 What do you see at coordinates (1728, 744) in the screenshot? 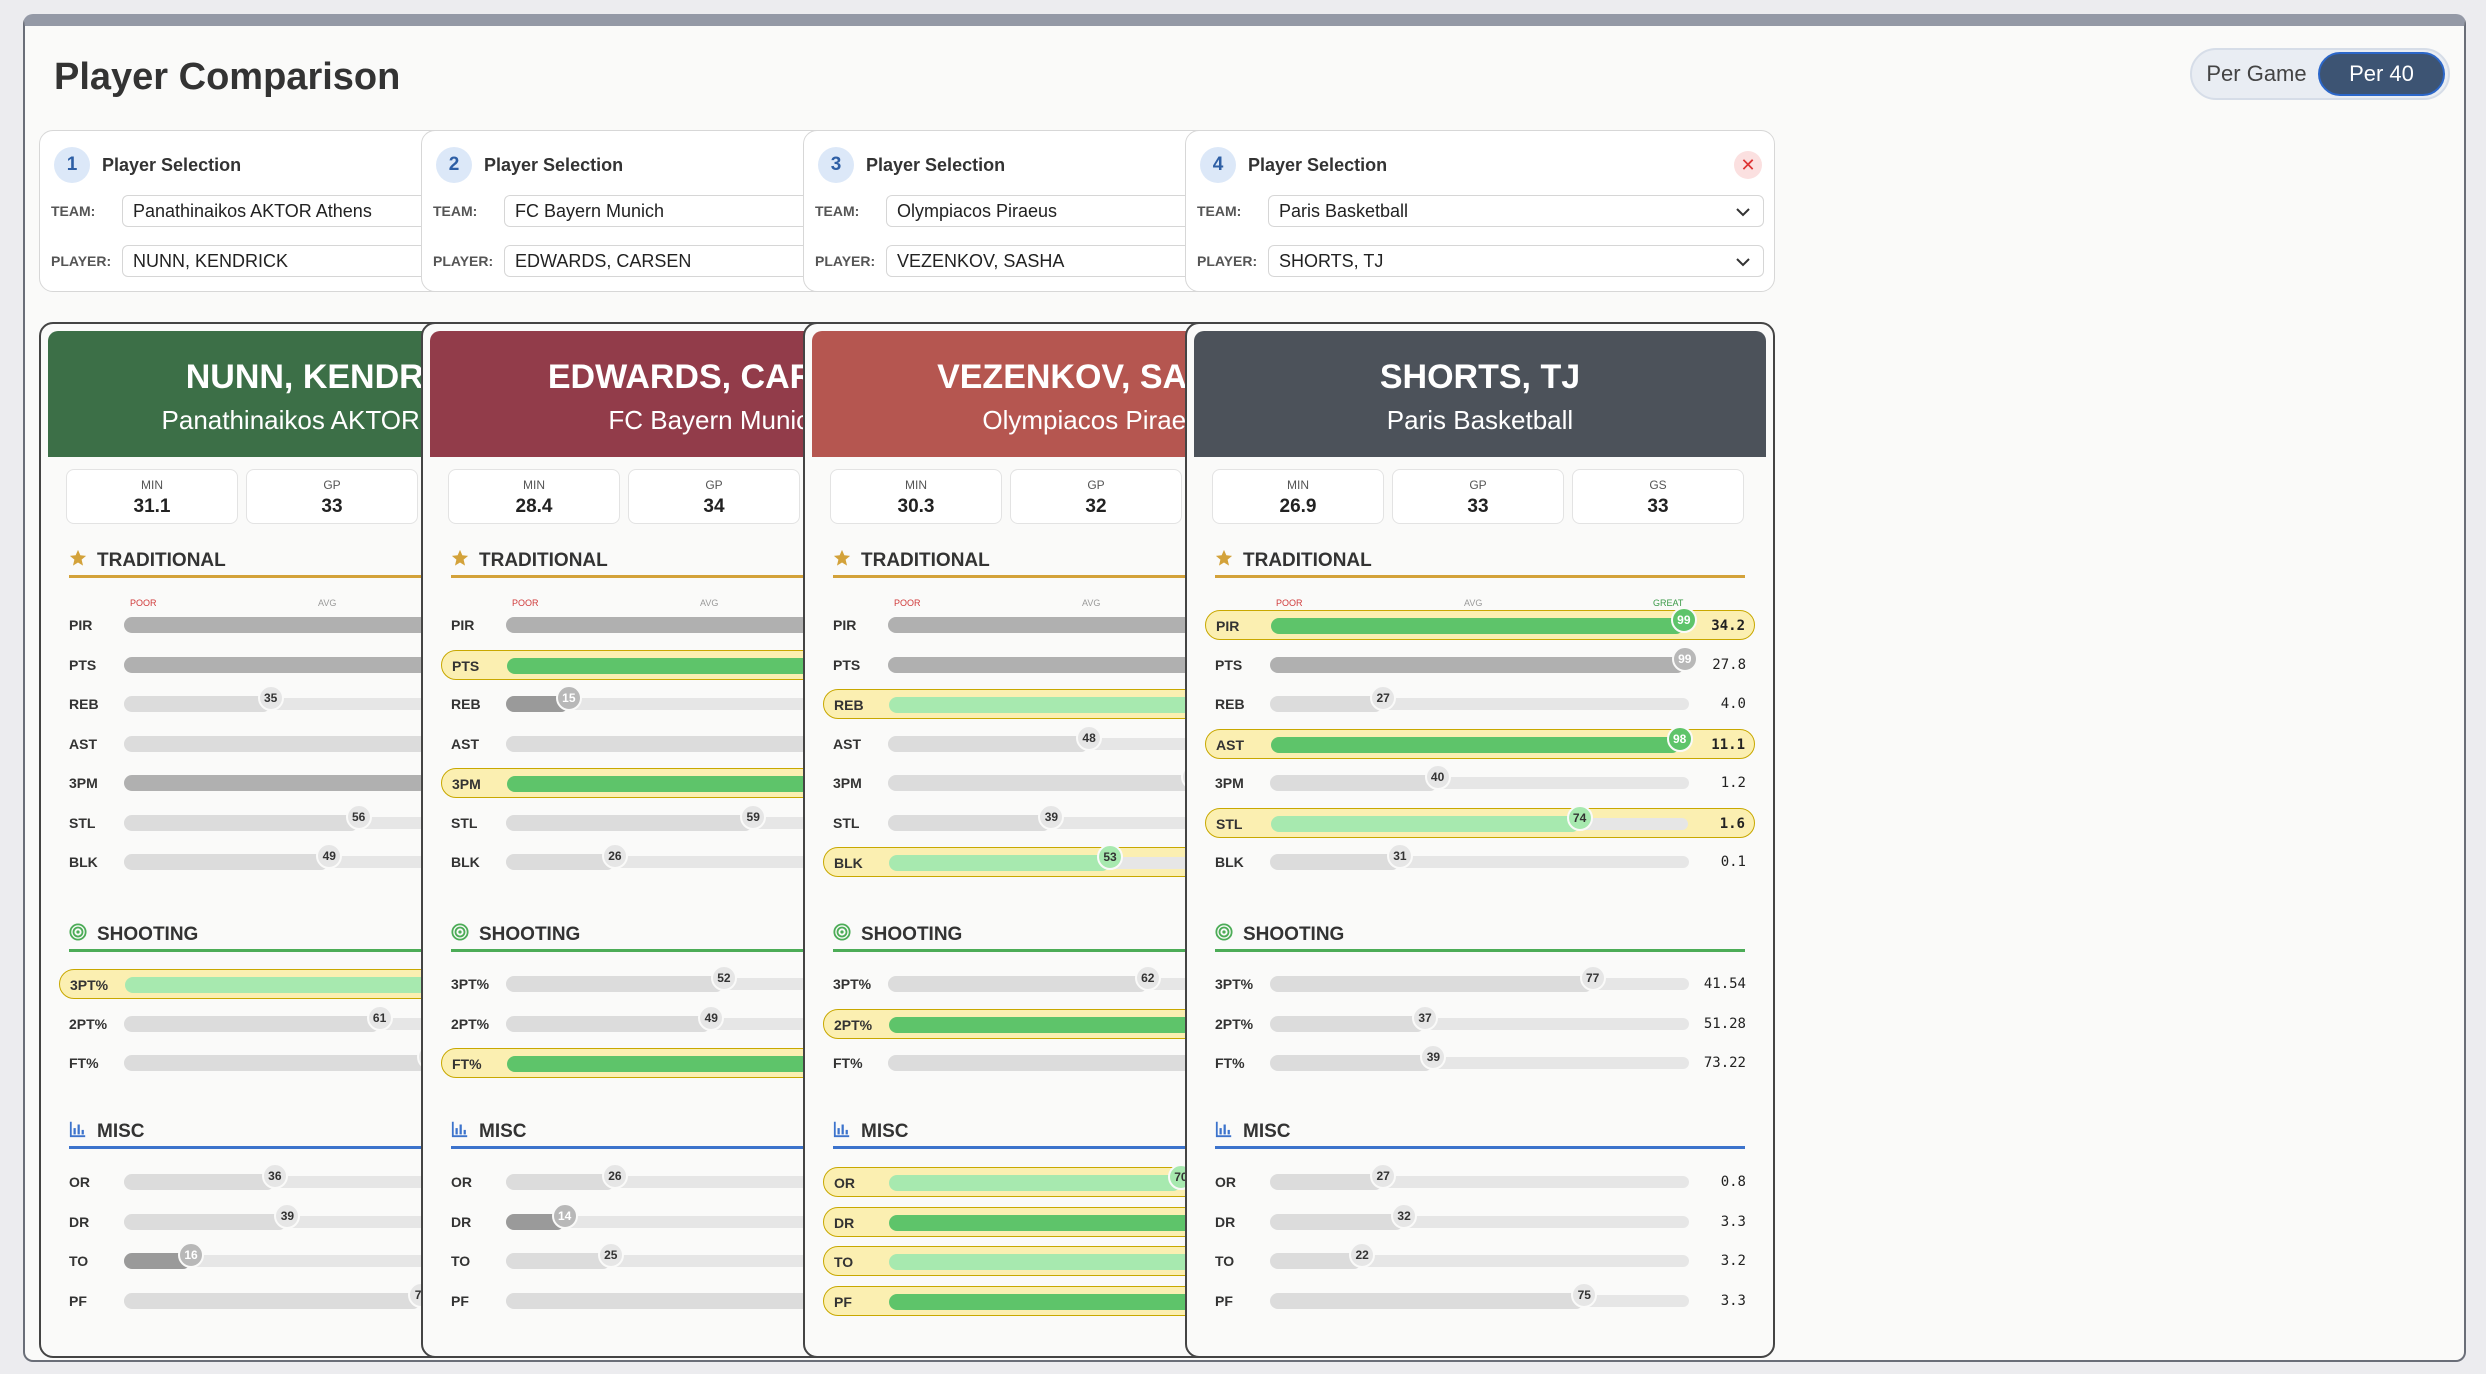
I see `stat-value: 11.1` at bounding box center [1728, 744].